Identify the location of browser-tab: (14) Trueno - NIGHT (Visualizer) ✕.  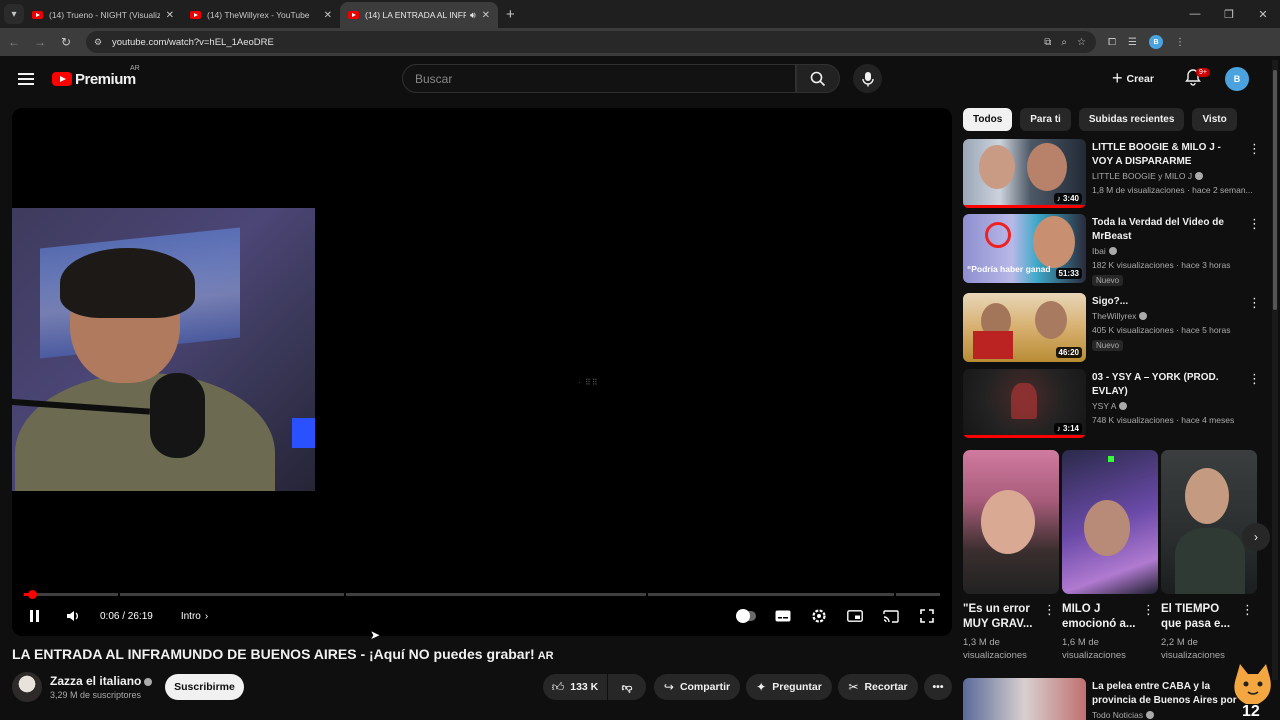
(103, 15).